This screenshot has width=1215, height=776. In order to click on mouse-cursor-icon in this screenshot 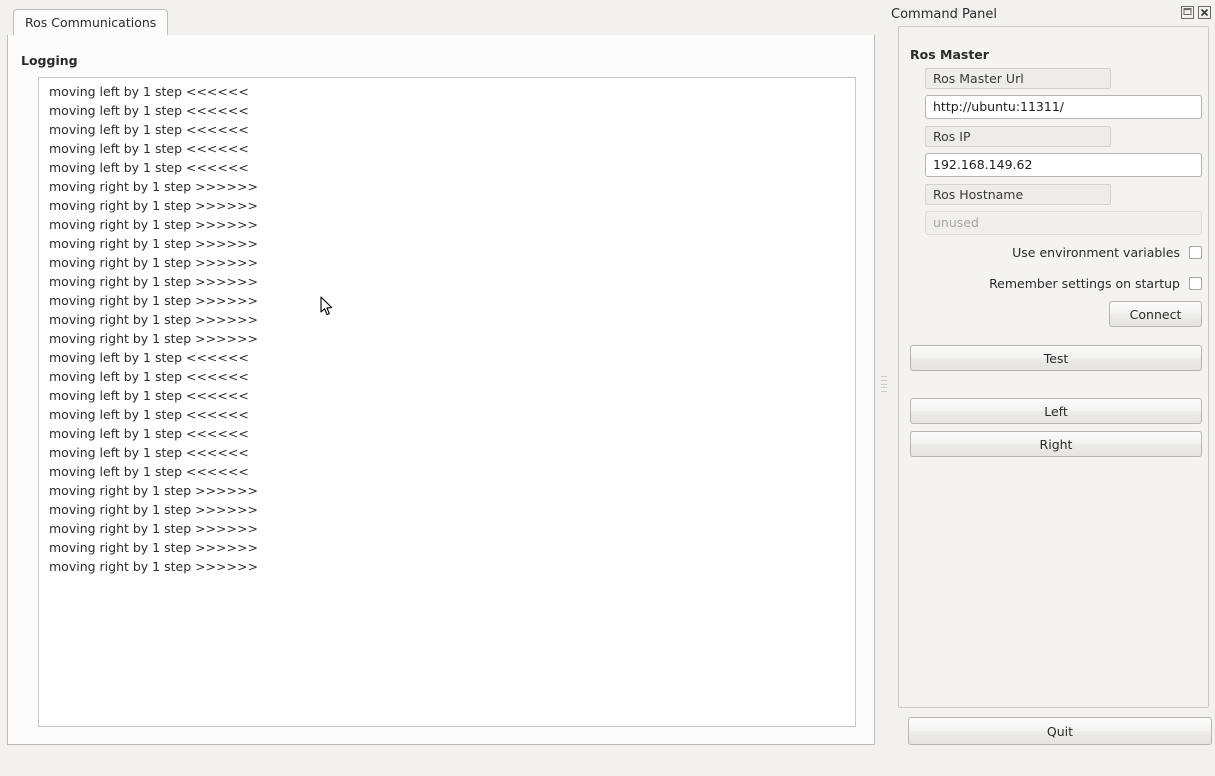, I will do `click(327, 306)`.